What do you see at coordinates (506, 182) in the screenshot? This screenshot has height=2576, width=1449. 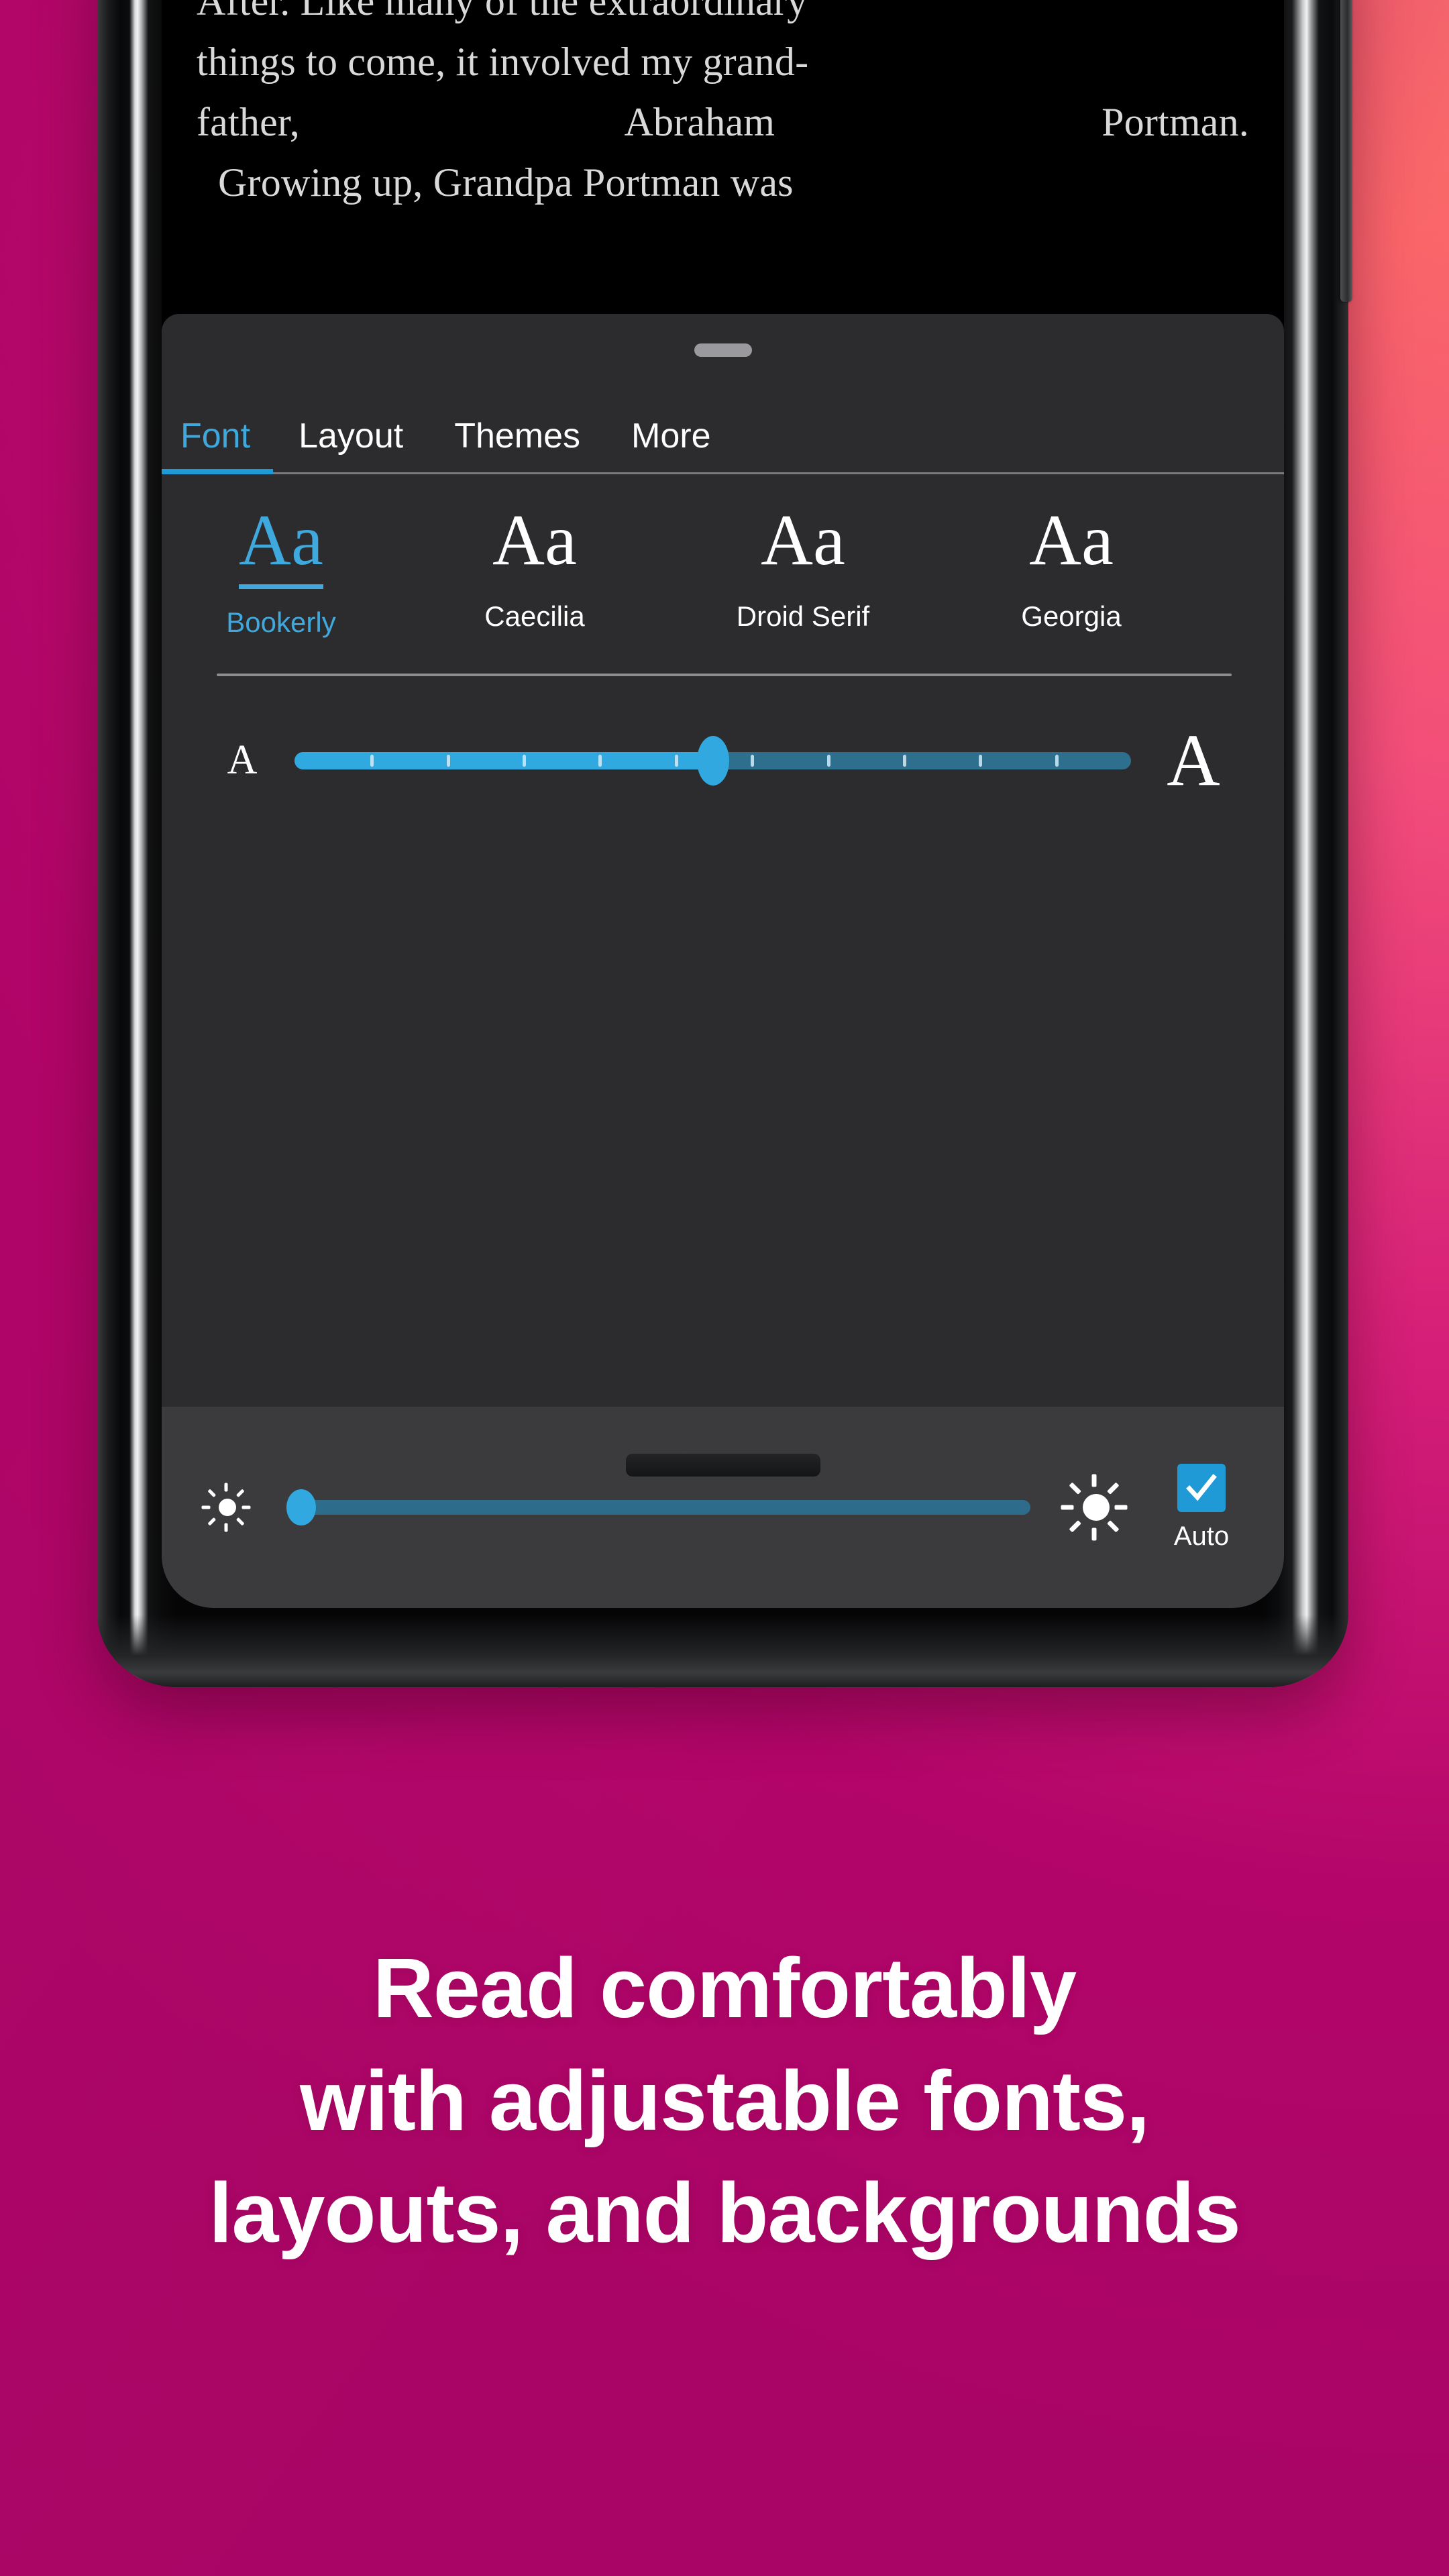 I see `reader-line-5: Growing up, Grandpa Portman was` at bounding box center [506, 182].